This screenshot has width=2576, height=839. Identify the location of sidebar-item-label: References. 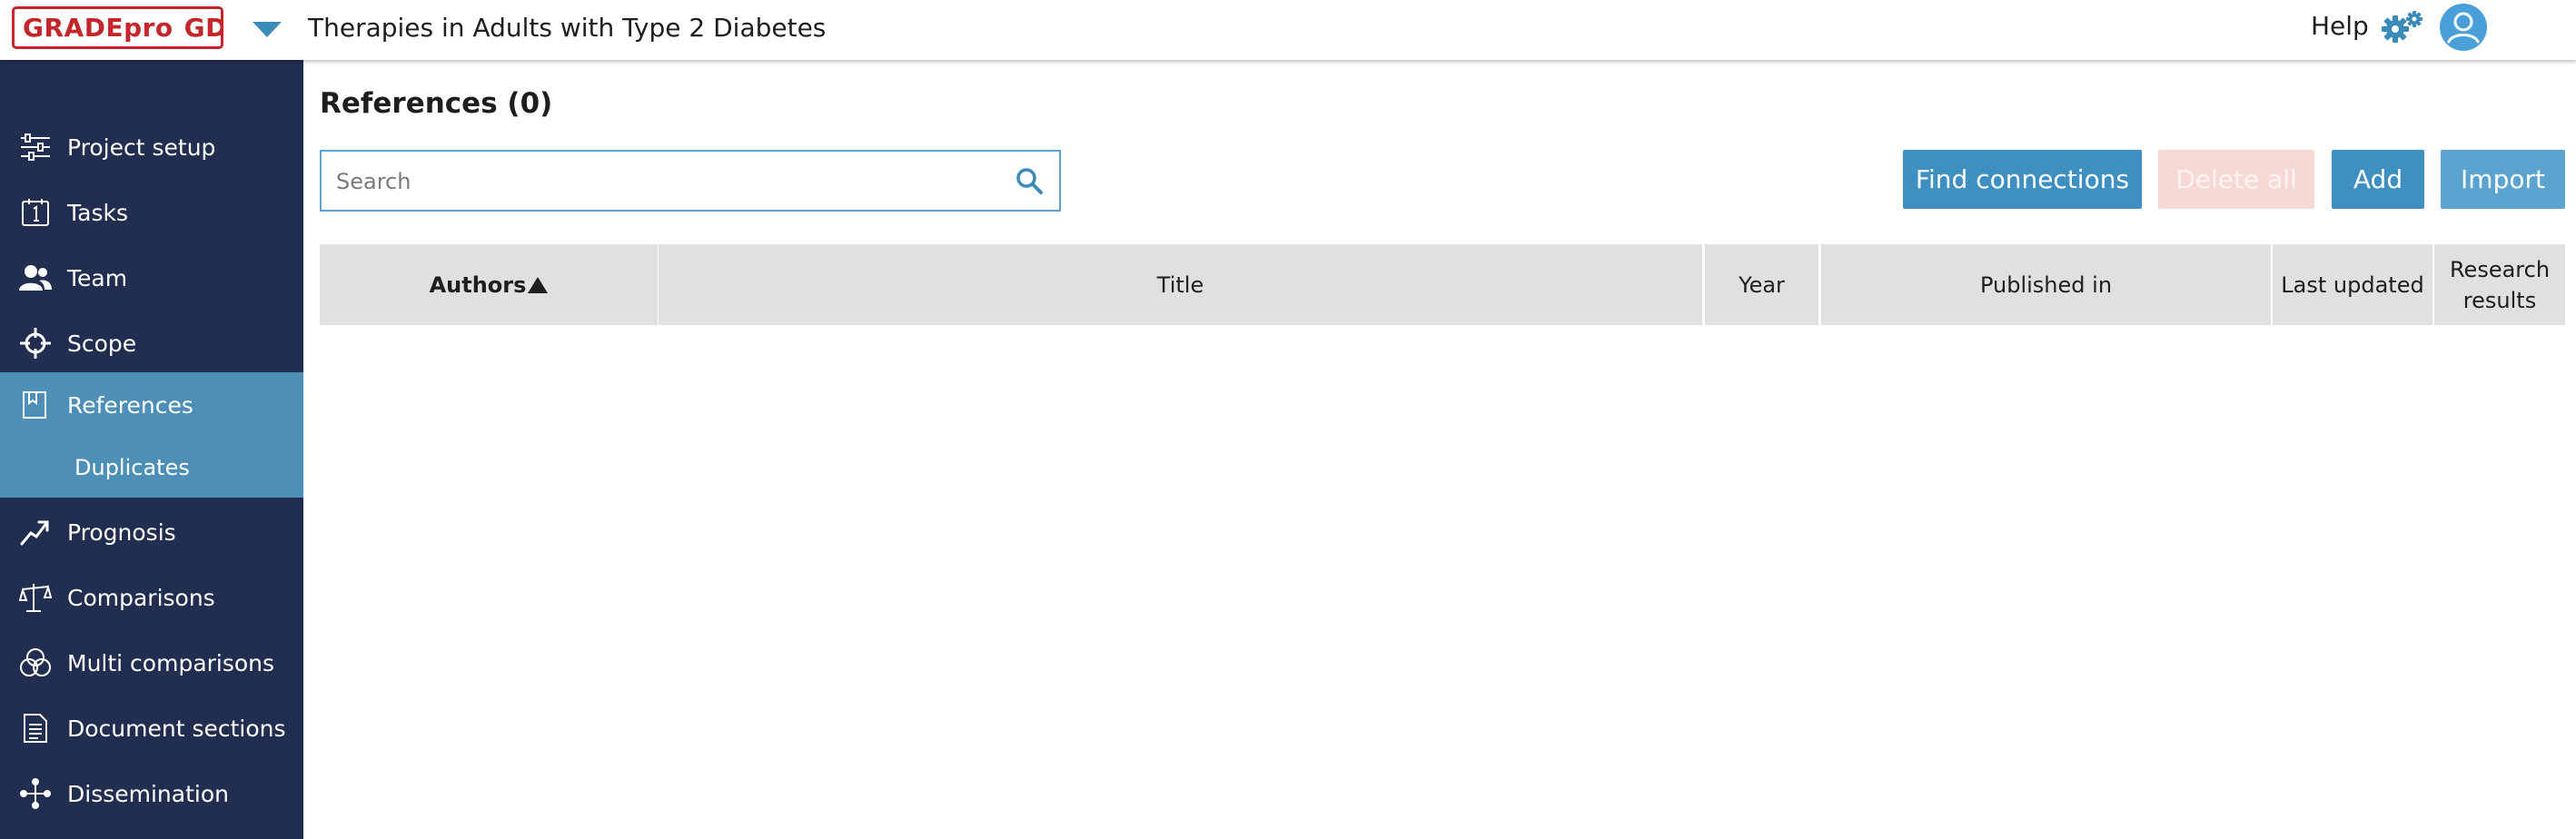
(130, 405).